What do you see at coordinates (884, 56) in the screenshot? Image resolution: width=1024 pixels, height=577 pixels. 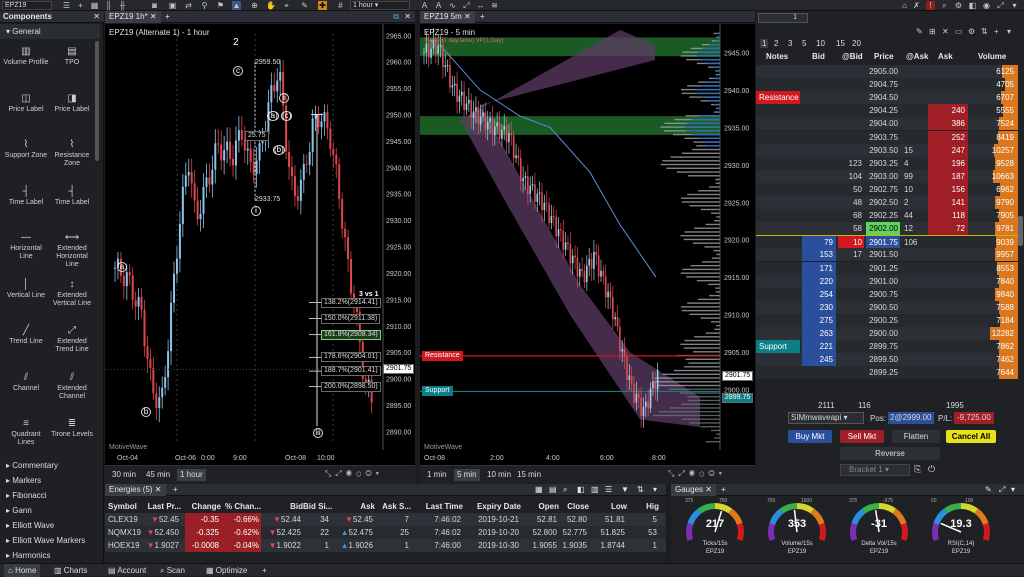 I see `dom-header-price: Price` at bounding box center [884, 56].